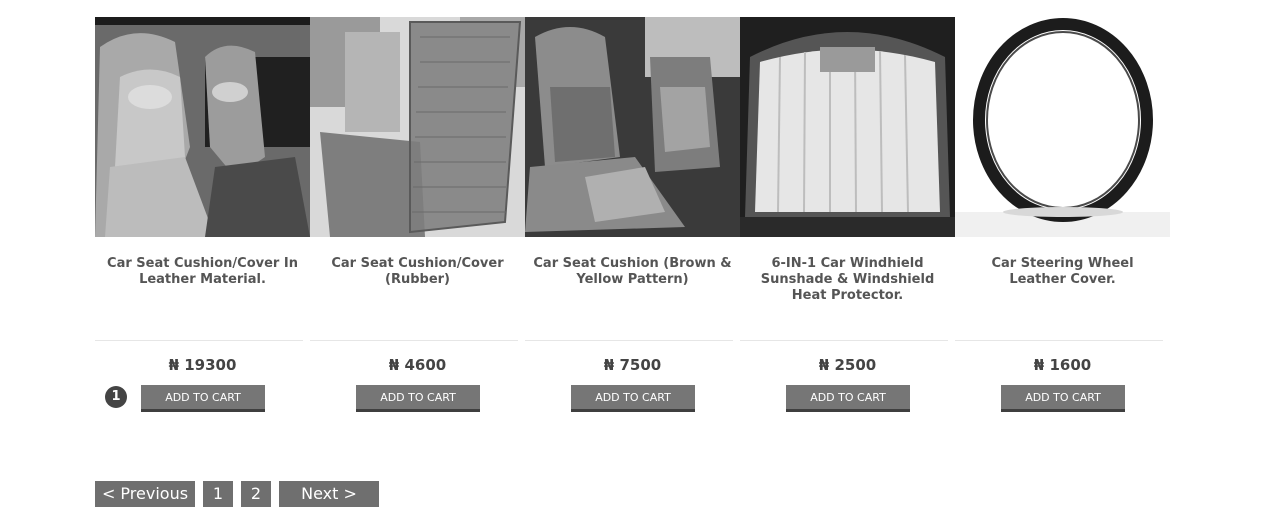  Describe the element at coordinates (218, 494) in the screenshot. I see `page-1-button: 1` at that location.